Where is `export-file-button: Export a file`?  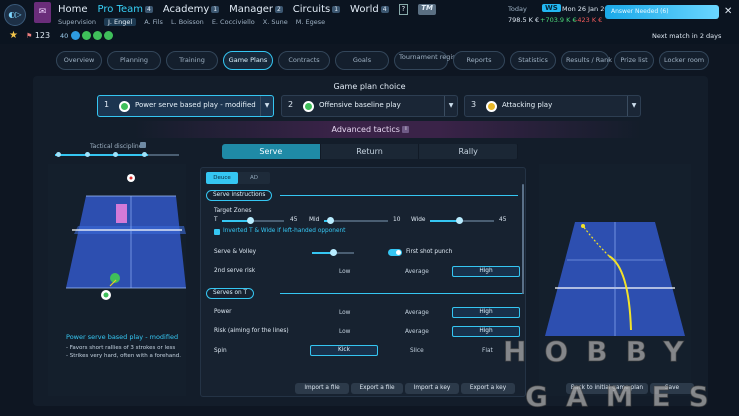 export-file-button: Export a file is located at coordinates (377, 388).